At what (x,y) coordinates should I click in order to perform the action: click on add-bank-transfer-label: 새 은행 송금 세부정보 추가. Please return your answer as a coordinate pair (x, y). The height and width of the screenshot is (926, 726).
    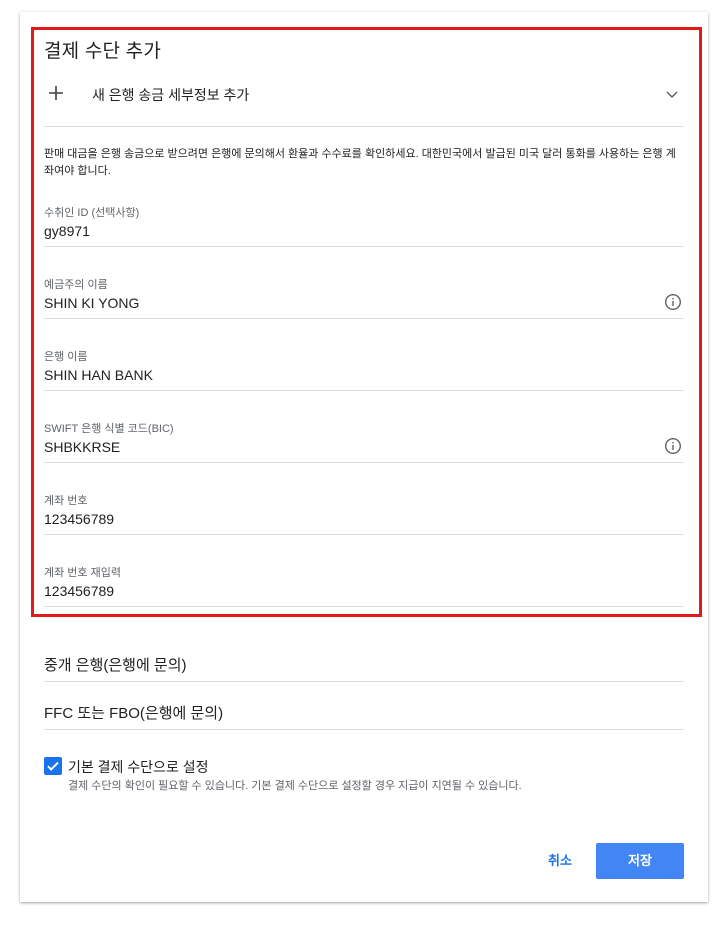
    Looking at the image, I should click on (171, 95).